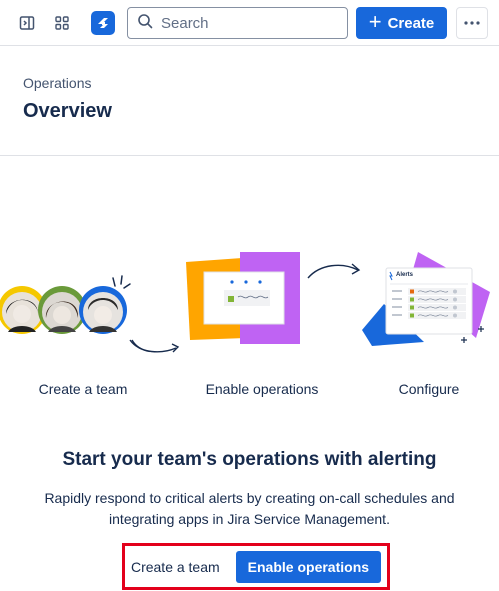 This screenshot has height=591, width=499. I want to click on sidebar-toggle-icon, so click(27, 23).